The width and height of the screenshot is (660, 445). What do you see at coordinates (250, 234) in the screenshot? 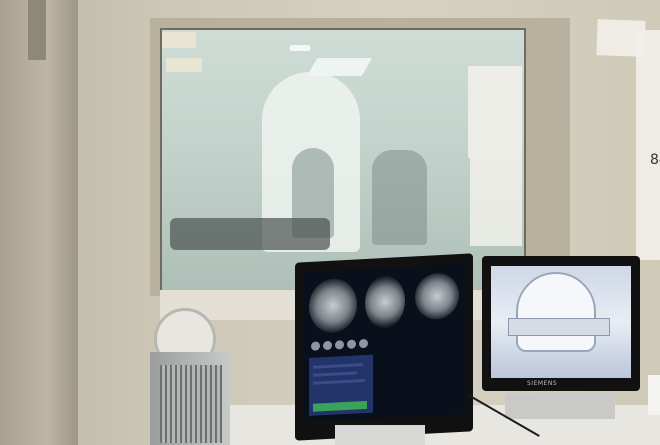
I see `patient-on-table` at bounding box center [250, 234].